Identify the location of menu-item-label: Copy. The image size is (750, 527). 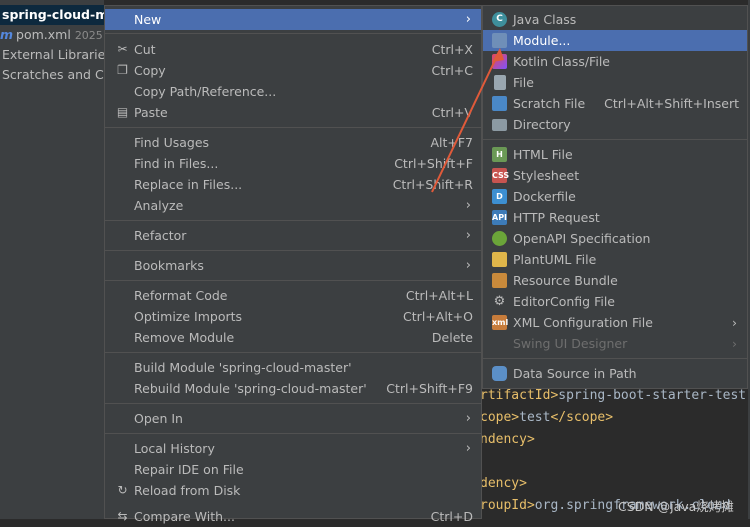
(150, 70).